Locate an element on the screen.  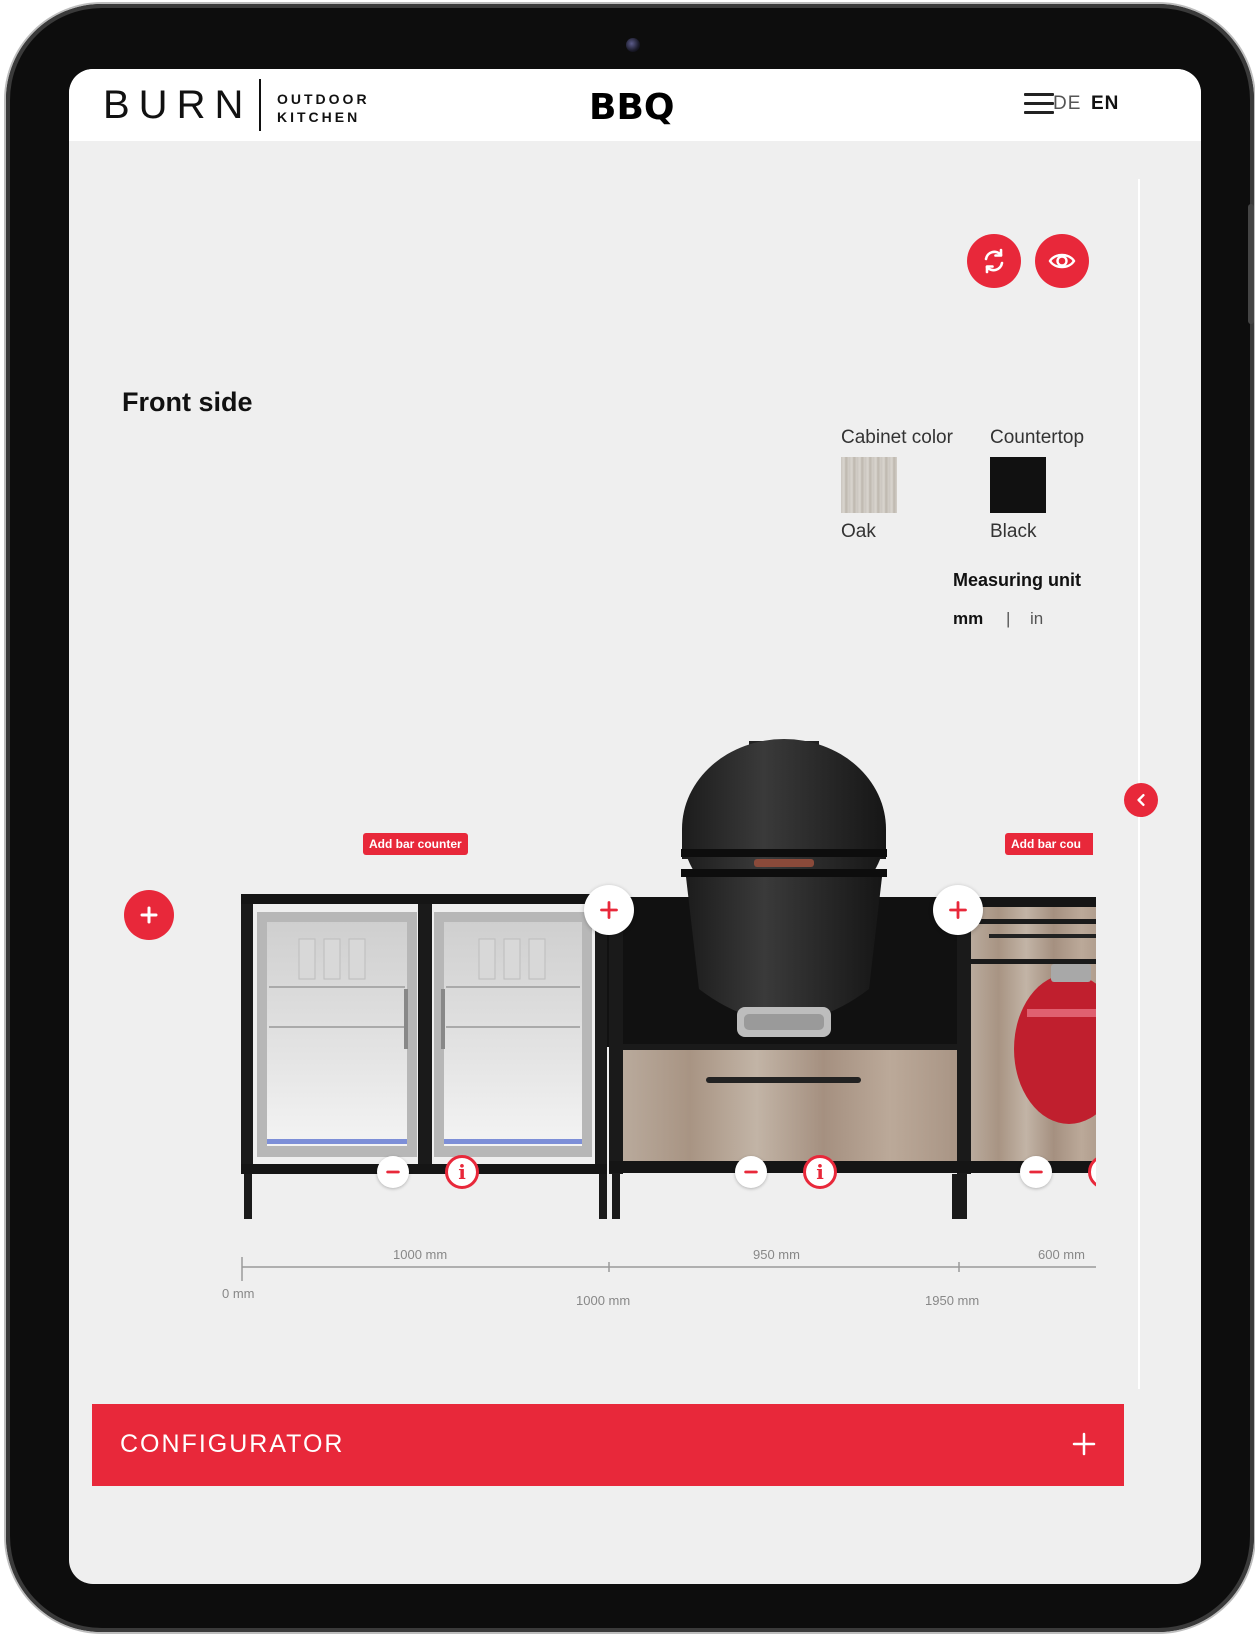
ruler-start-label: 0 mm is located at coordinates (238, 1293).